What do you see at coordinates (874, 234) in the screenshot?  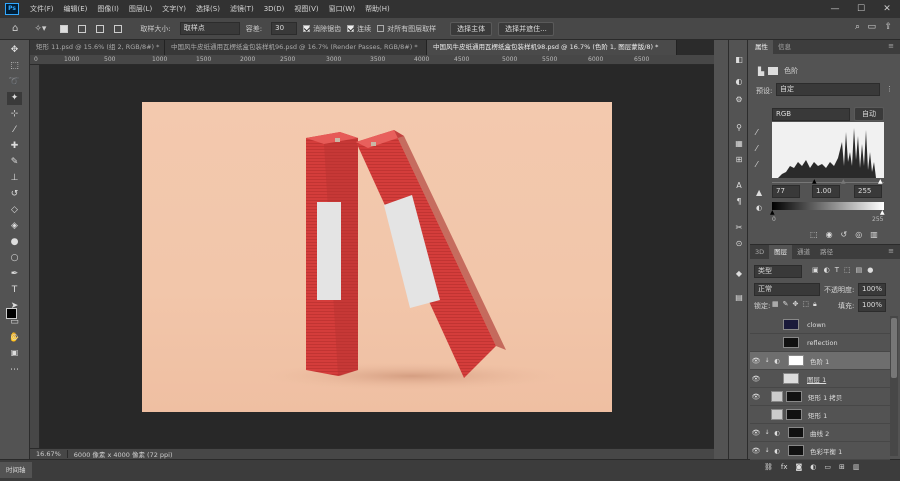 I see `delete-adjustment-icon: ▥` at bounding box center [874, 234].